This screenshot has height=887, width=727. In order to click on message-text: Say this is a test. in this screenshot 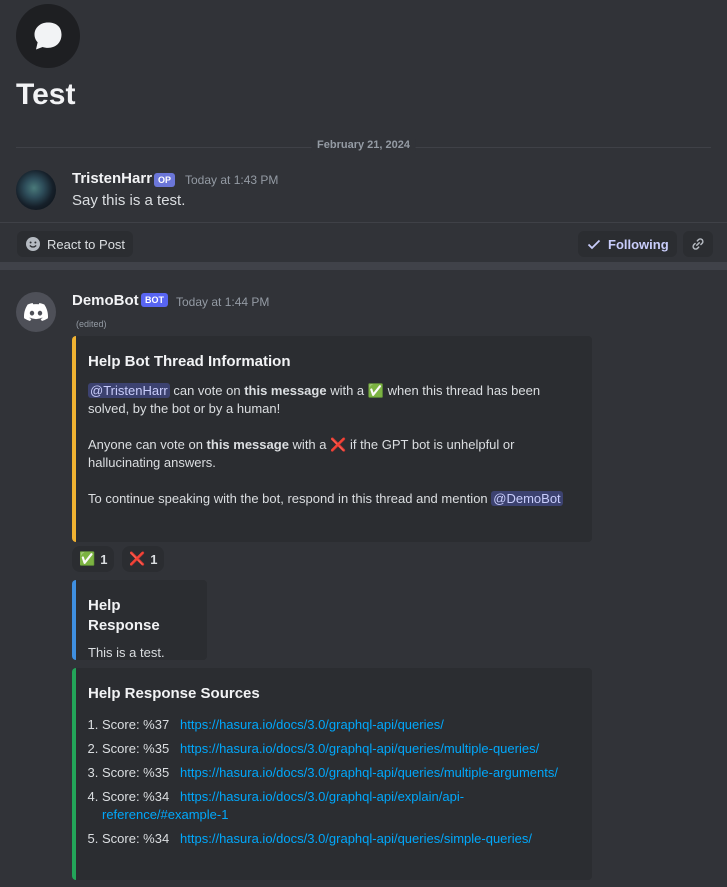, I will do `click(129, 200)`.